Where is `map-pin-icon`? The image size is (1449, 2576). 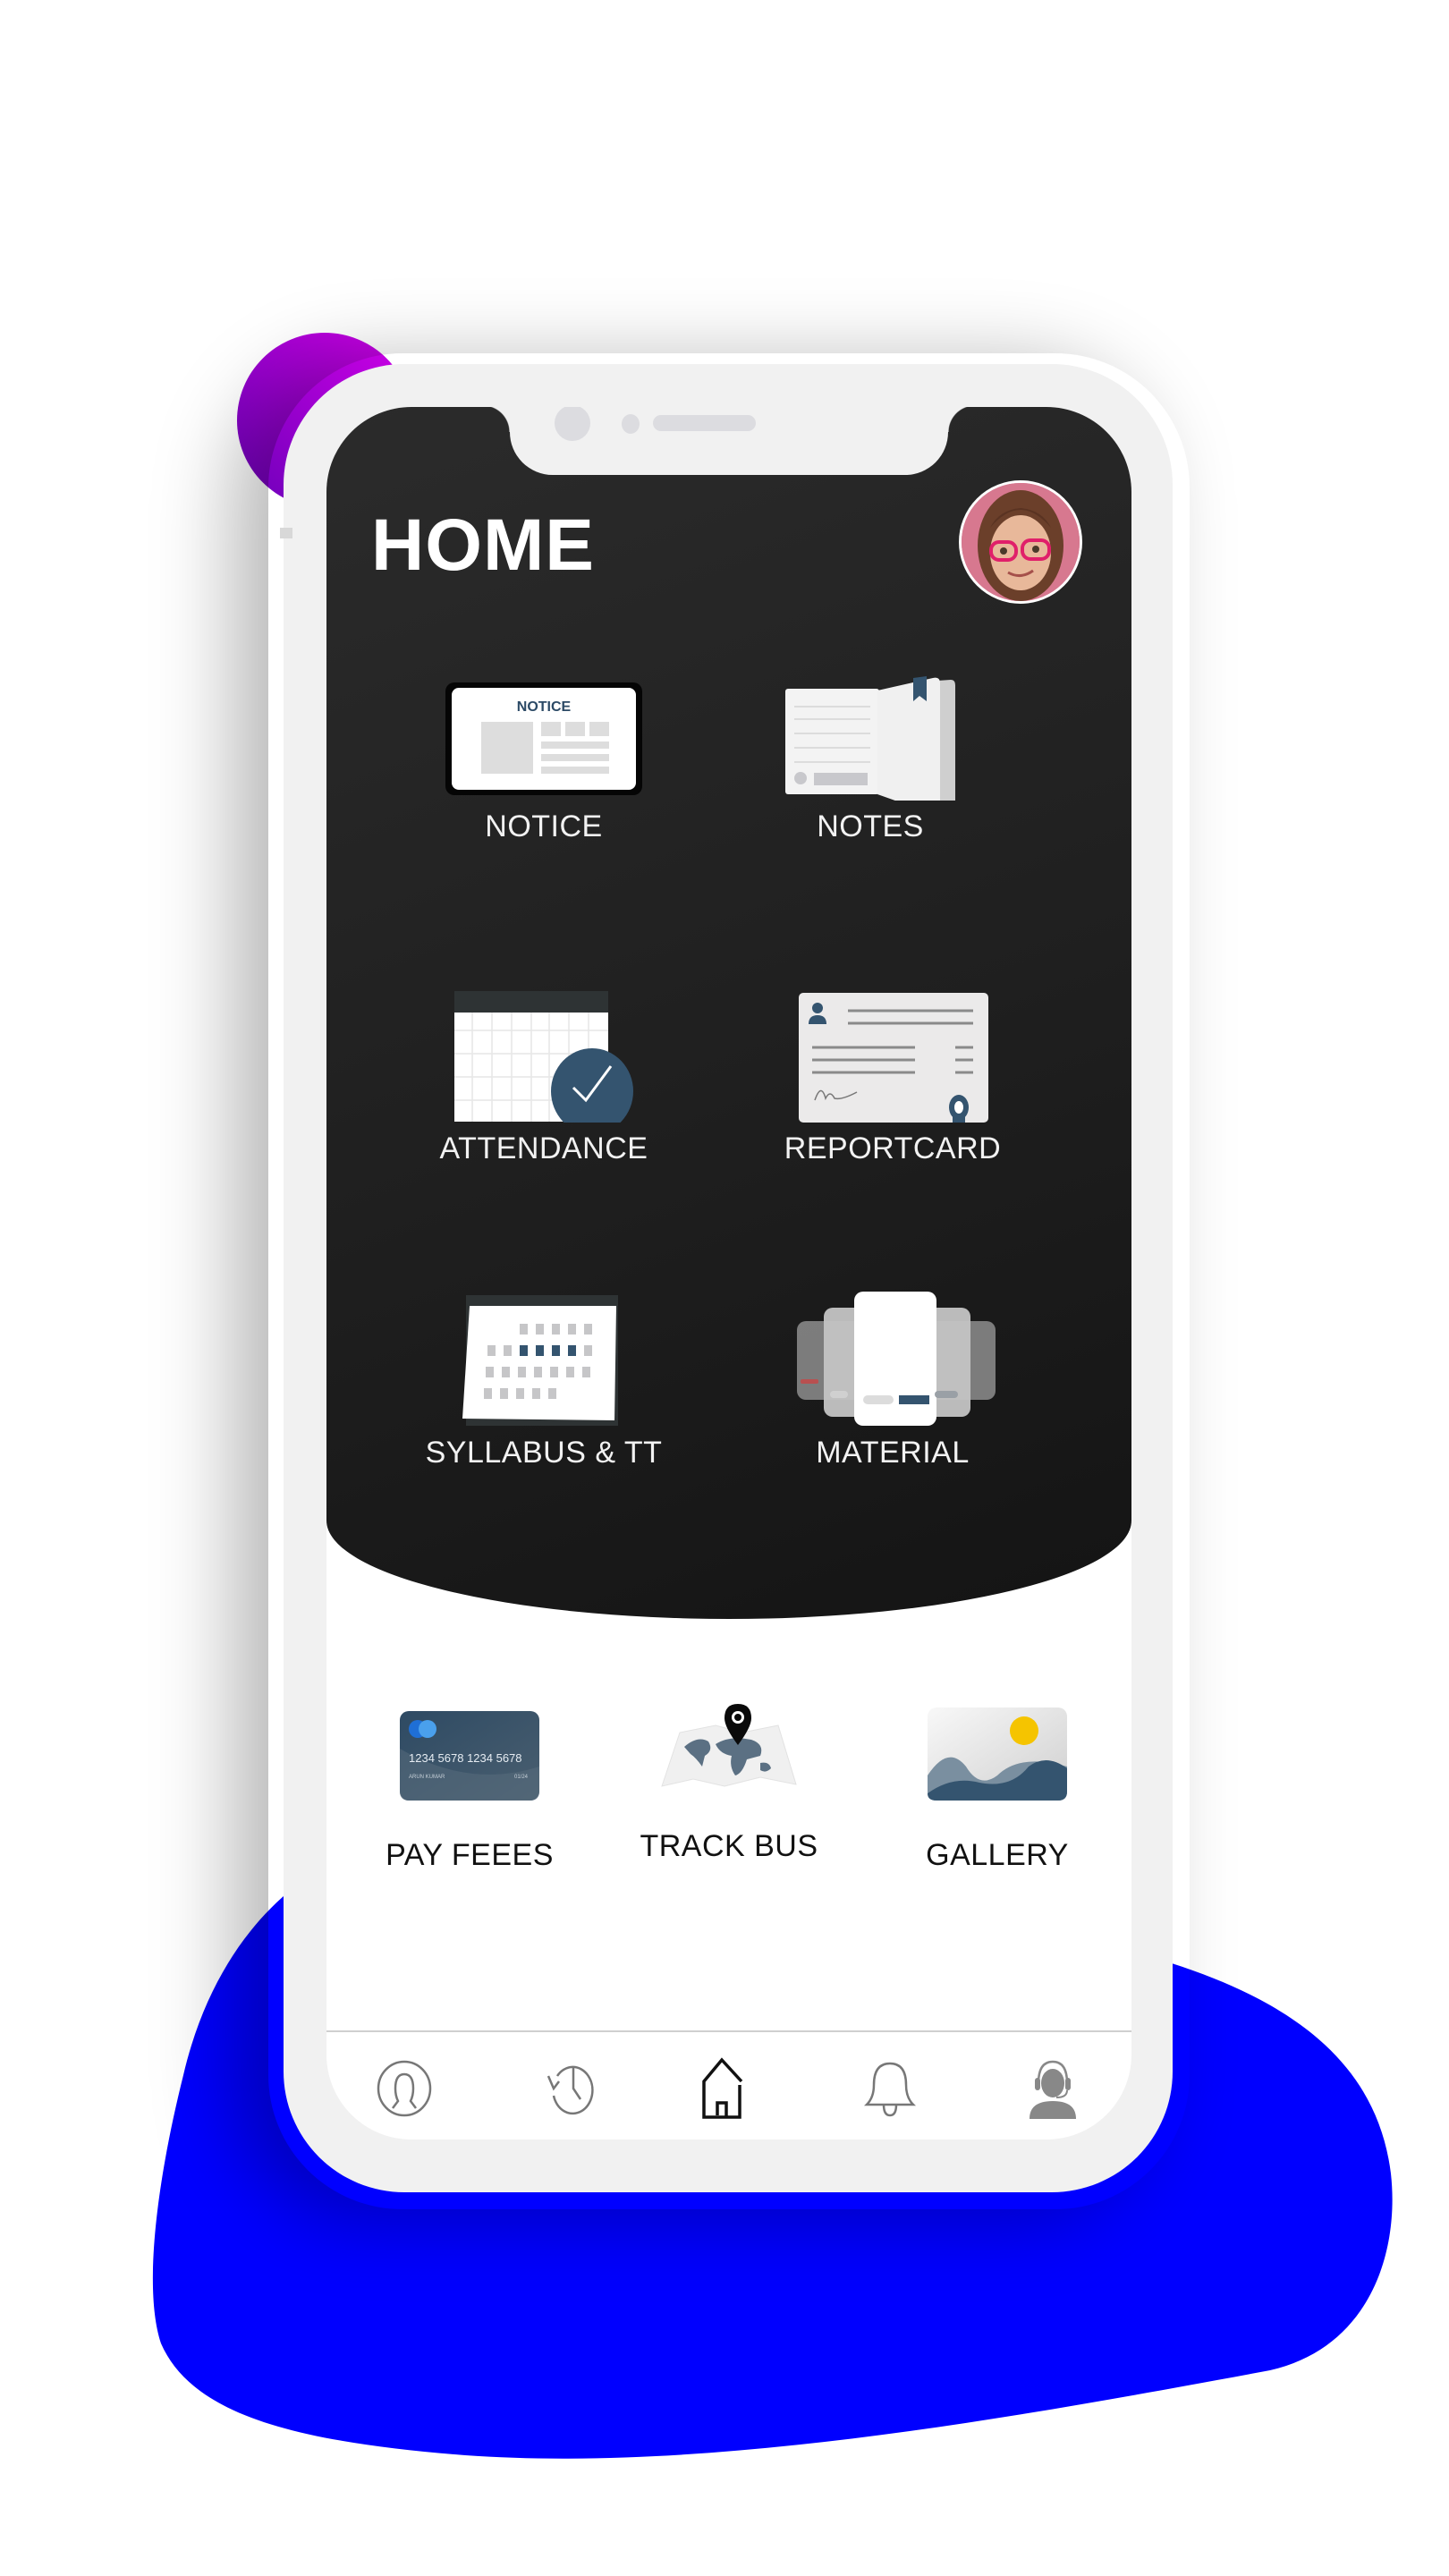 map-pin-icon is located at coordinates (729, 1745).